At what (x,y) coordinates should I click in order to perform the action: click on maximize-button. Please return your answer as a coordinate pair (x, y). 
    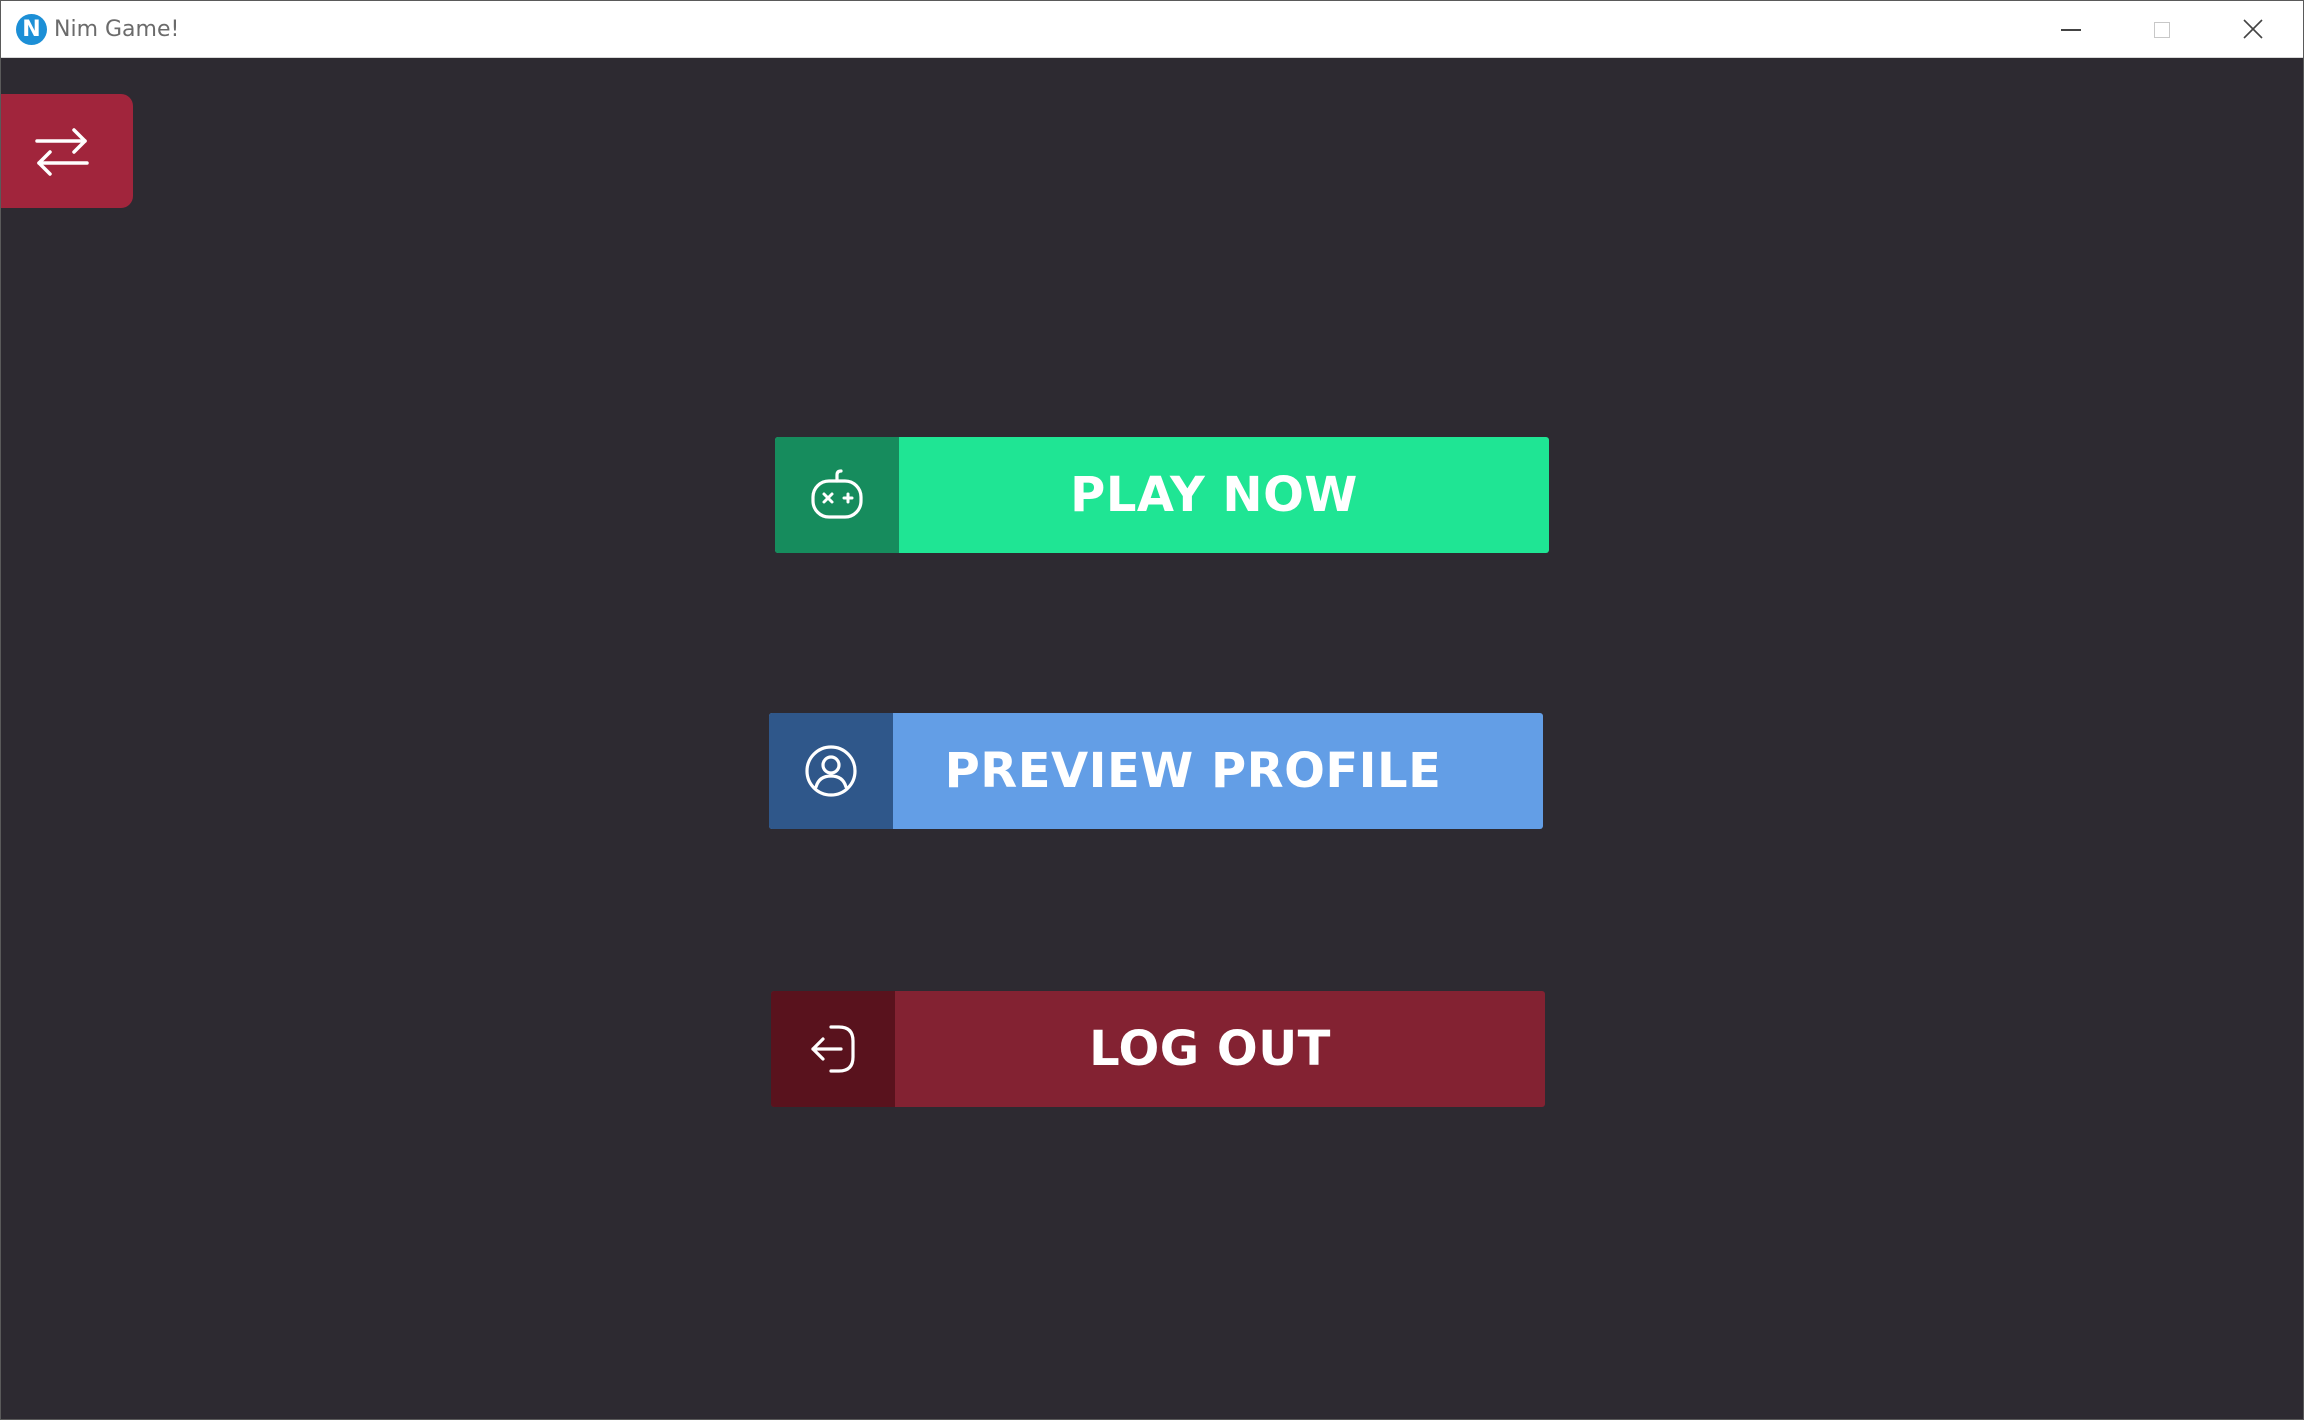
    Looking at the image, I should click on (2162, 29).